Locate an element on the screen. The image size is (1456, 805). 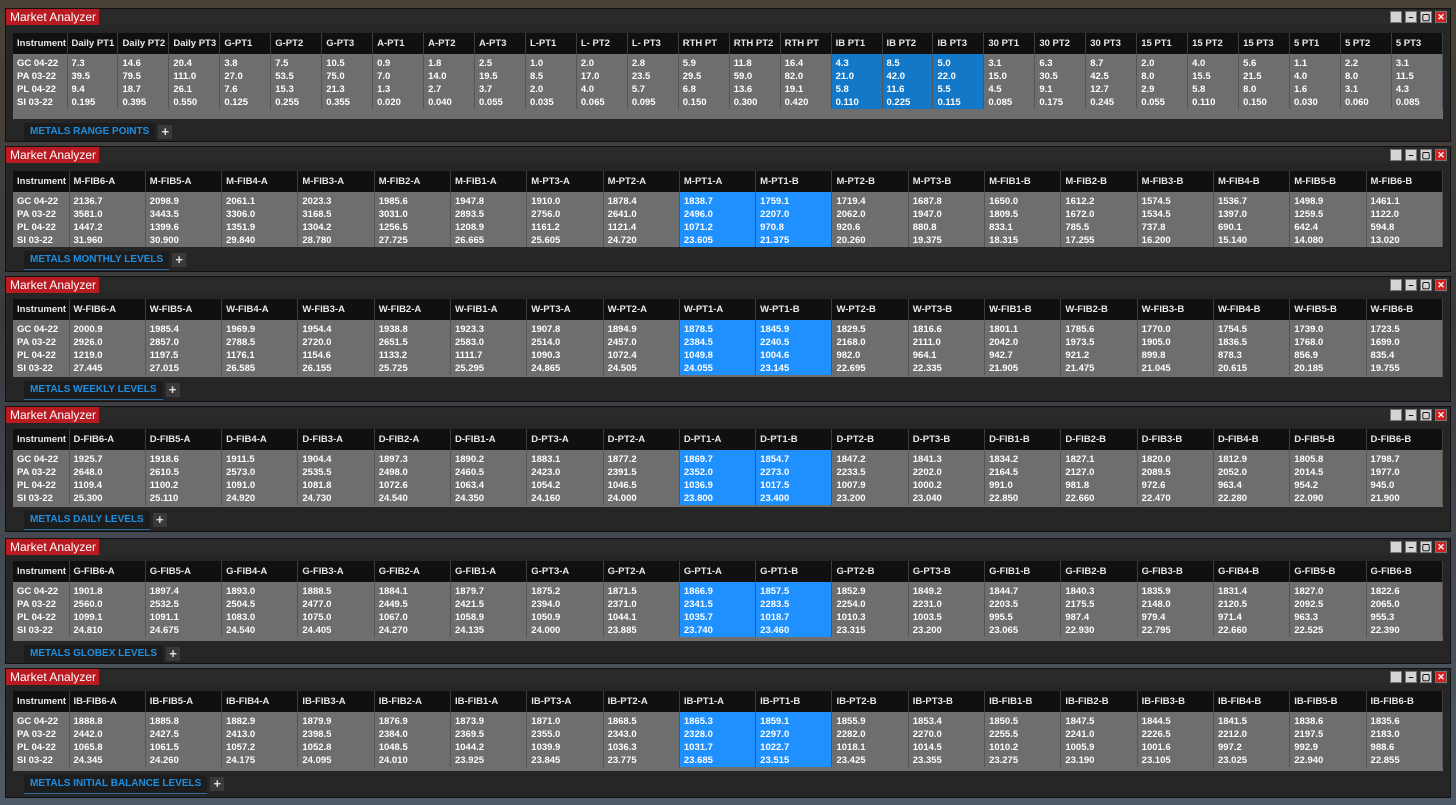
column-header: IB-FIB4-A is located at coordinates (260, 701).